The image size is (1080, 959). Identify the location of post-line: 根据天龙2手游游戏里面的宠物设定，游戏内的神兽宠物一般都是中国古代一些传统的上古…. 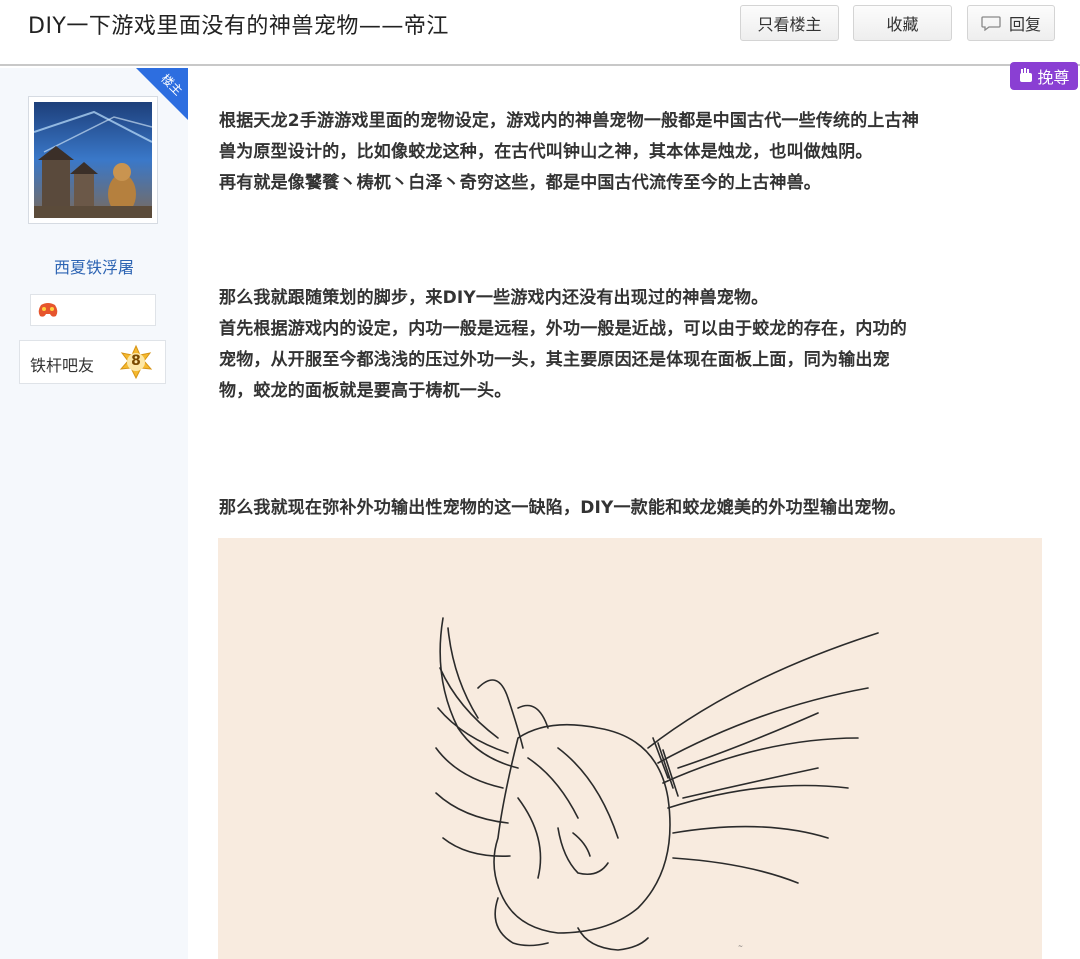
(569, 121).